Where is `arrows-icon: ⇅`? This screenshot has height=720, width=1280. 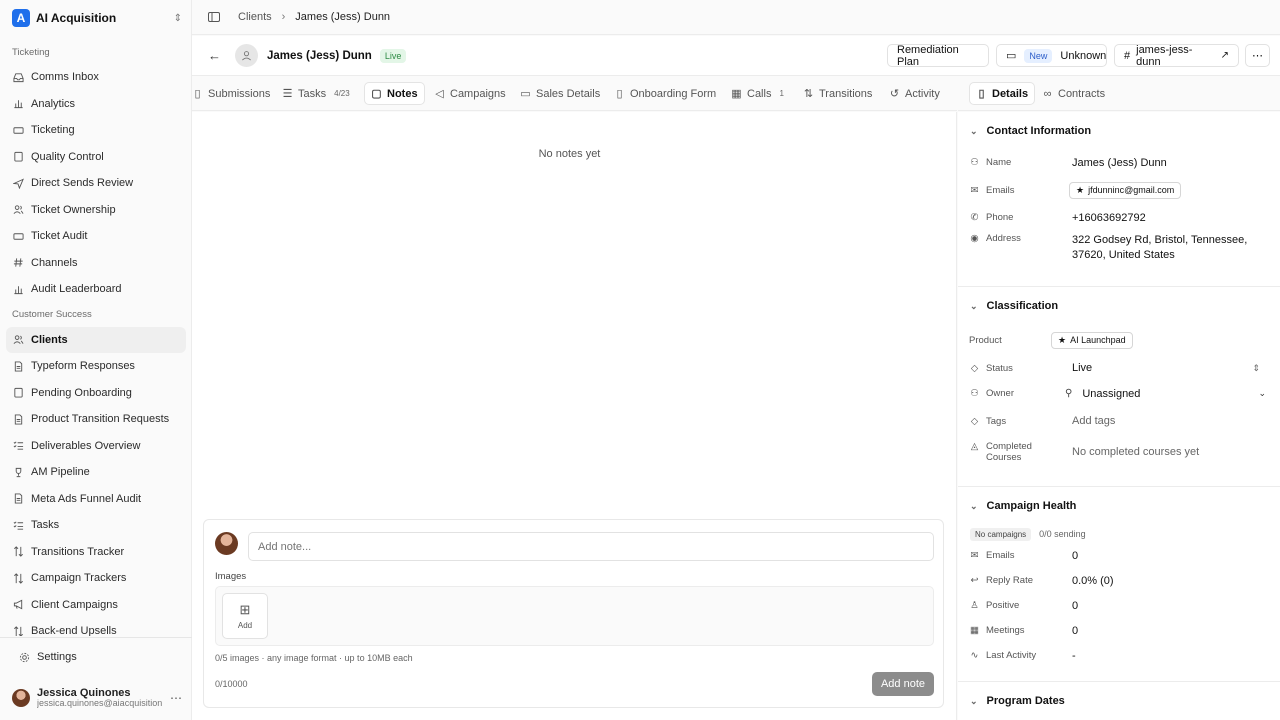 arrows-icon: ⇅ is located at coordinates (808, 94).